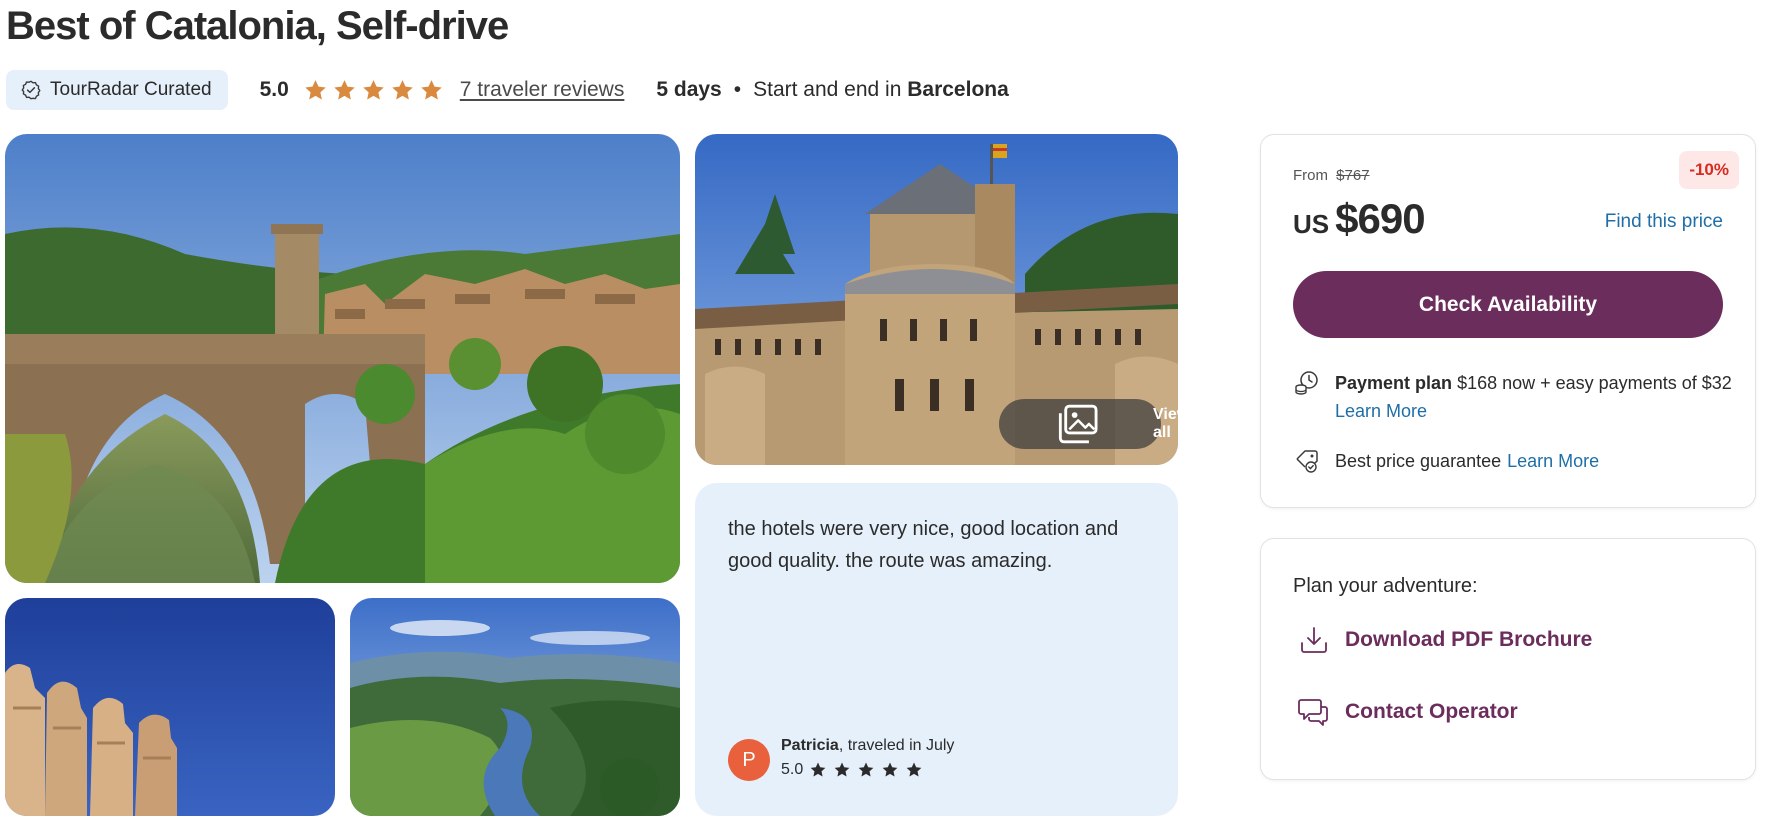 This screenshot has width=1766, height=820. I want to click on best-price-guarantee-text: Best price guarantee, so click(1418, 460).